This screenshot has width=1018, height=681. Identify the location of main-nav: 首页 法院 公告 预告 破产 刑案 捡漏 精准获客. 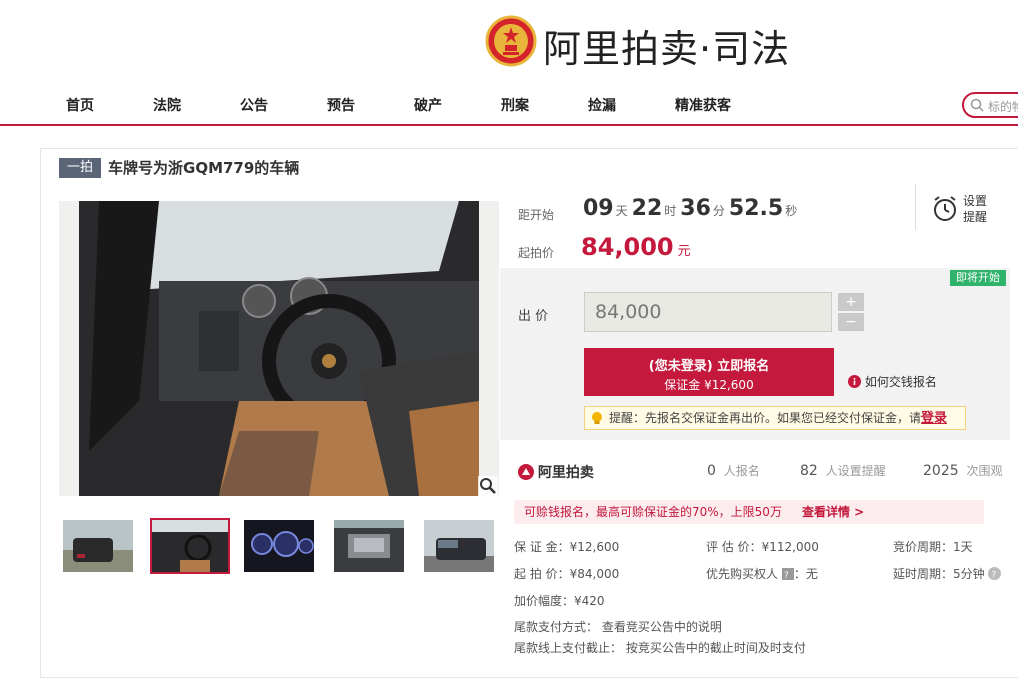
(509, 106).